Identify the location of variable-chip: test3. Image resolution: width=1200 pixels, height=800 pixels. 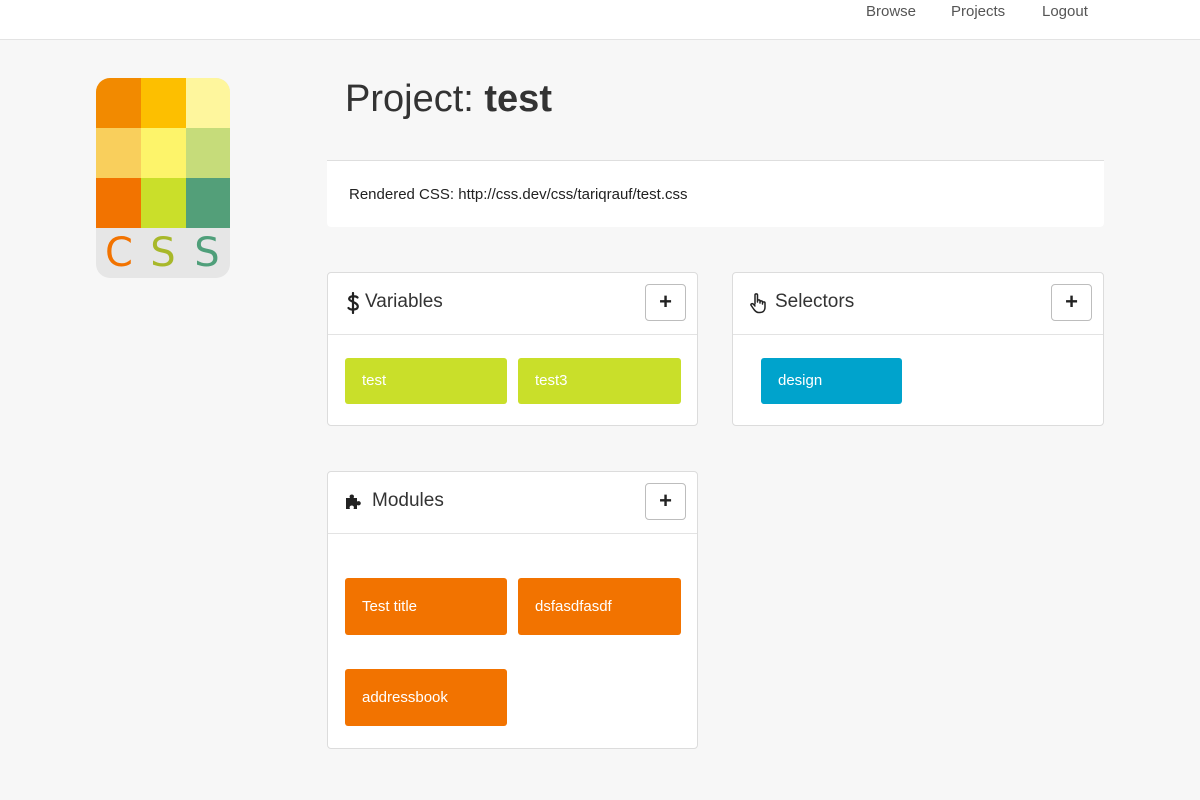
(599, 381).